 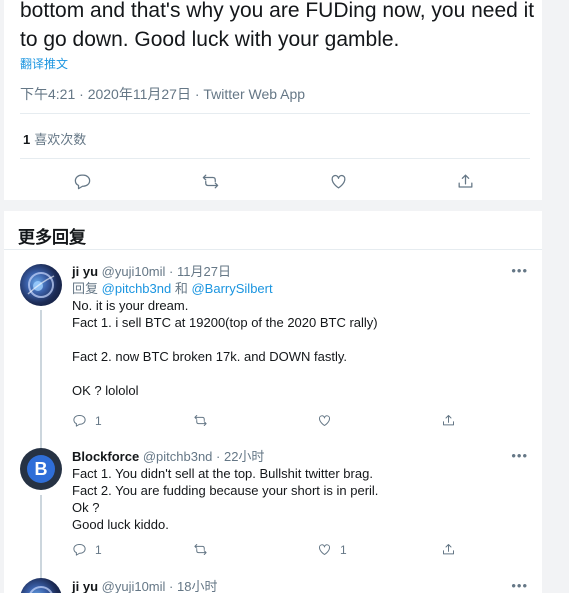 I want to click on more-replies-heading: 更多回复, so click(x=52, y=237).